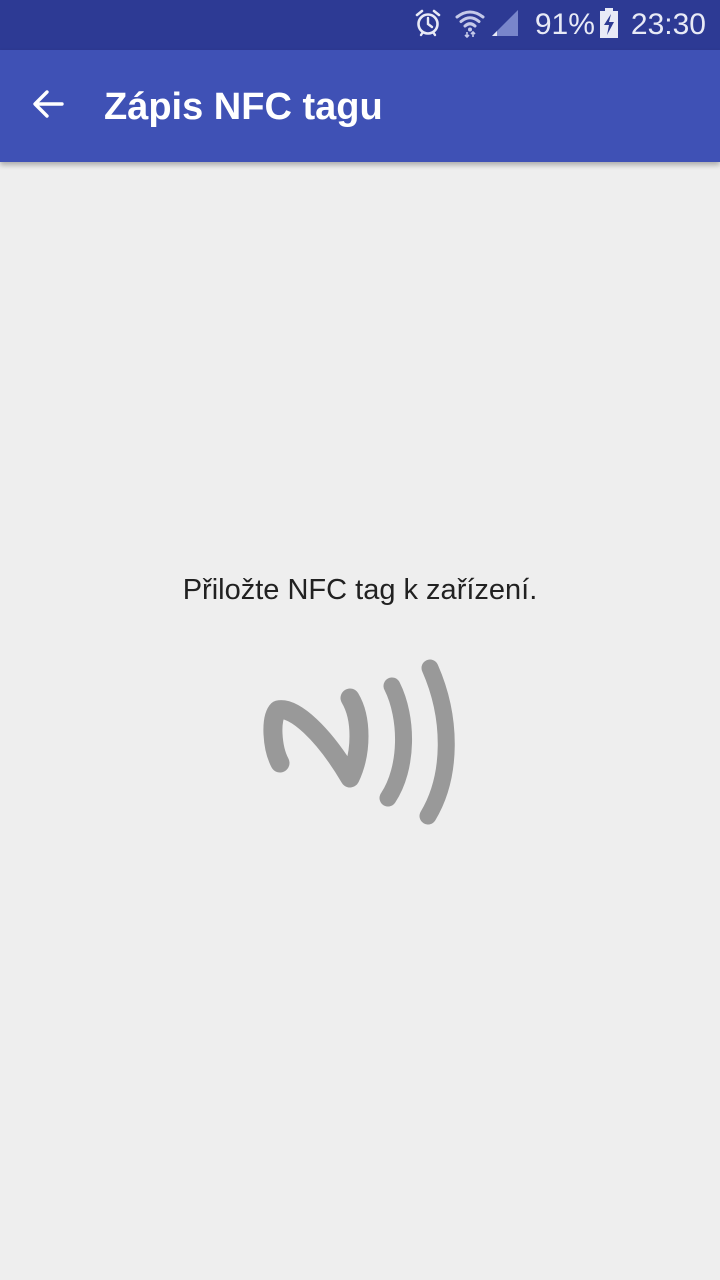  What do you see at coordinates (564, 24) in the screenshot?
I see `battery-percent: 91%` at bounding box center [564, 24].